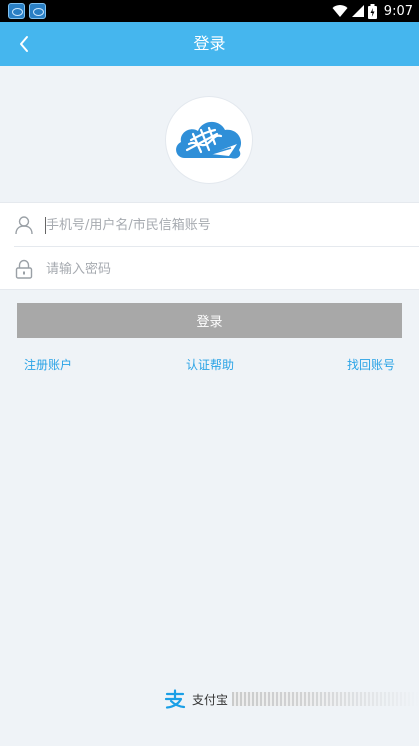 The width and height of the screenshot is (419, 746). Describe the element at coordinates (221, 225) in the screenshot. I see `username-input` at that location.